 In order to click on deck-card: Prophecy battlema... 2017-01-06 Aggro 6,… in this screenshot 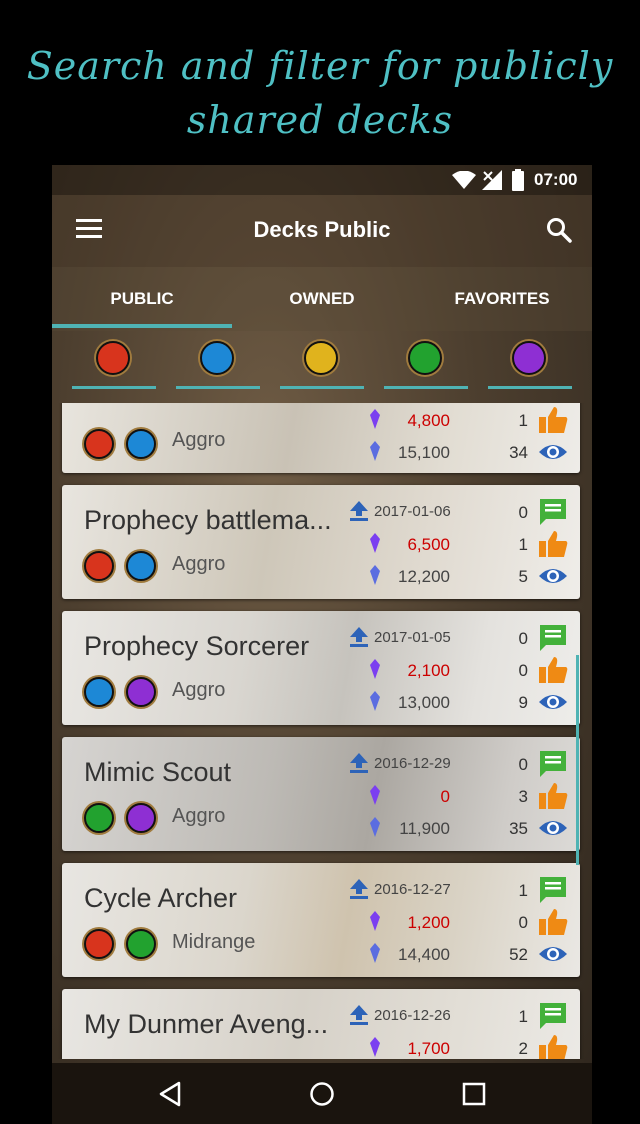, I will do `click(321, 542)`.